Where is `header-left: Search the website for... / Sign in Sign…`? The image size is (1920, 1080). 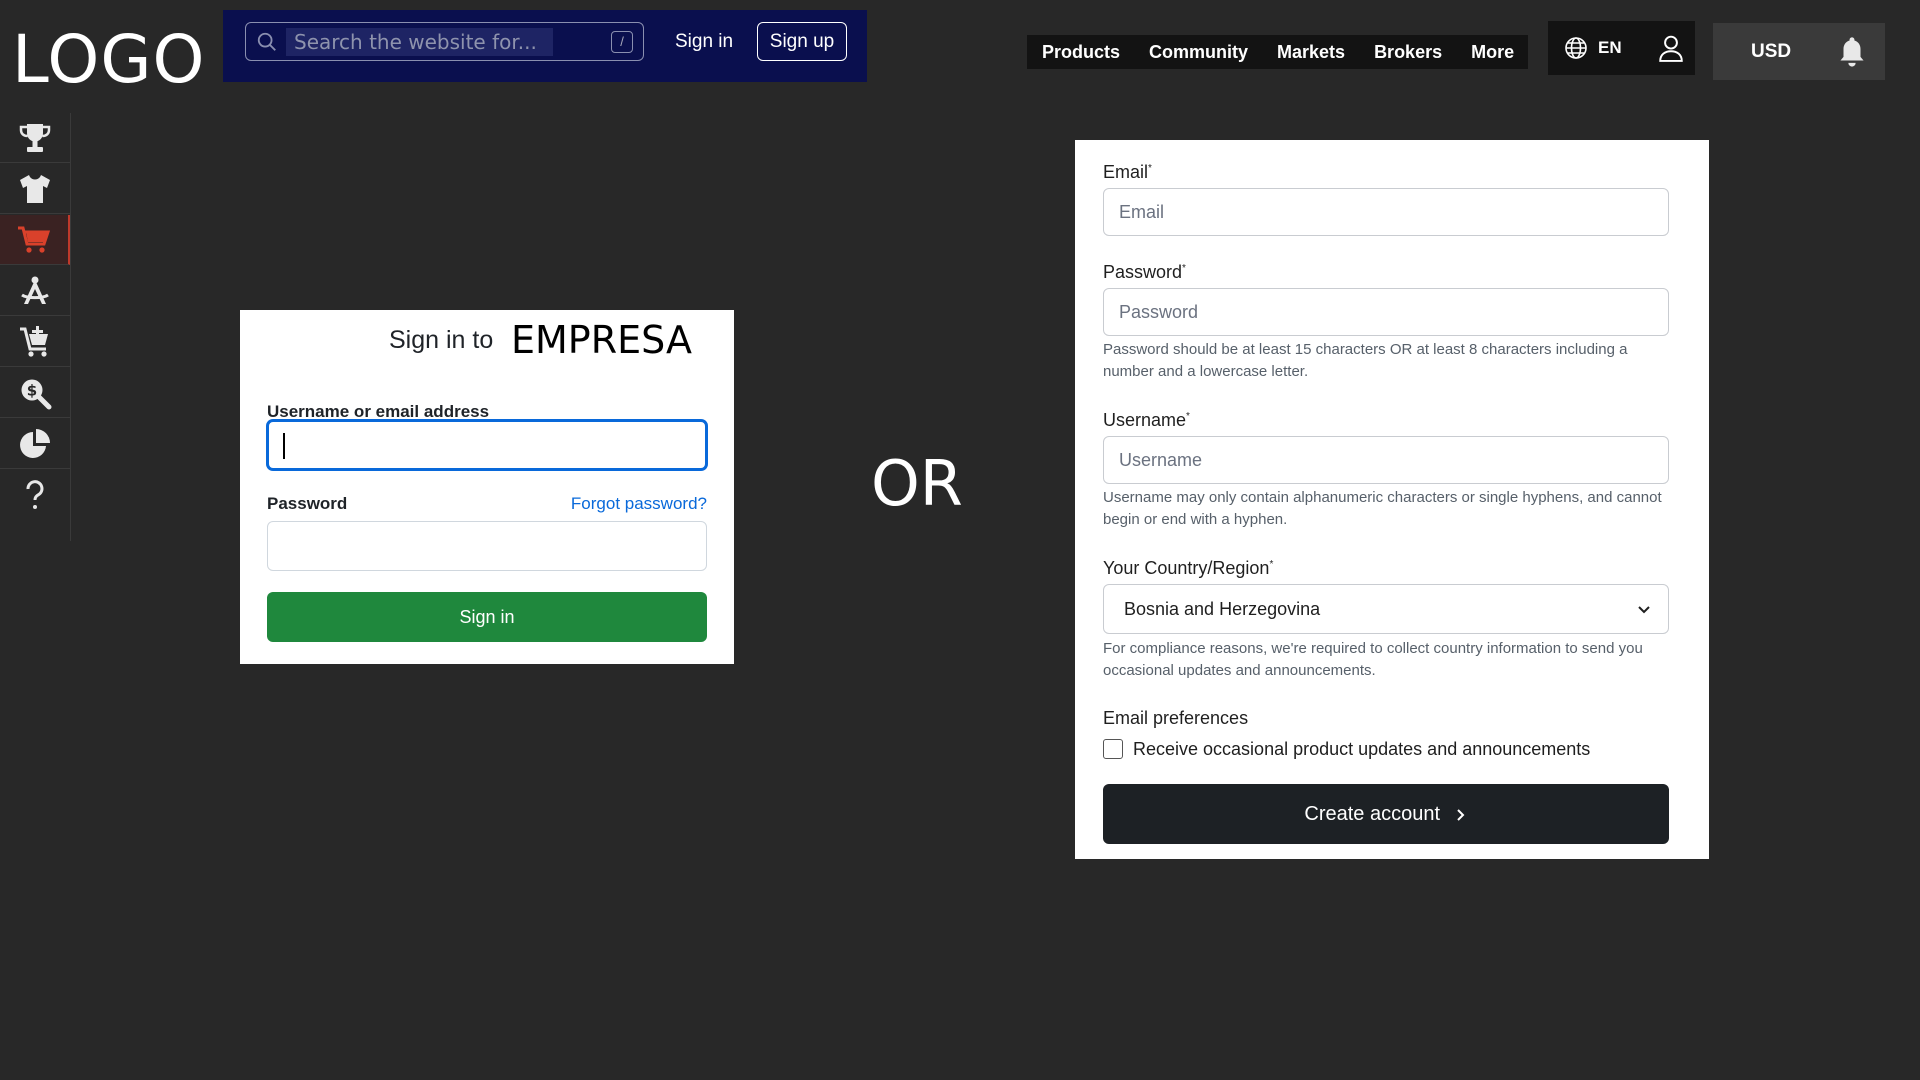
header-left: Search the website for... / Sign in Sign… is located at coordinates (545, 46).